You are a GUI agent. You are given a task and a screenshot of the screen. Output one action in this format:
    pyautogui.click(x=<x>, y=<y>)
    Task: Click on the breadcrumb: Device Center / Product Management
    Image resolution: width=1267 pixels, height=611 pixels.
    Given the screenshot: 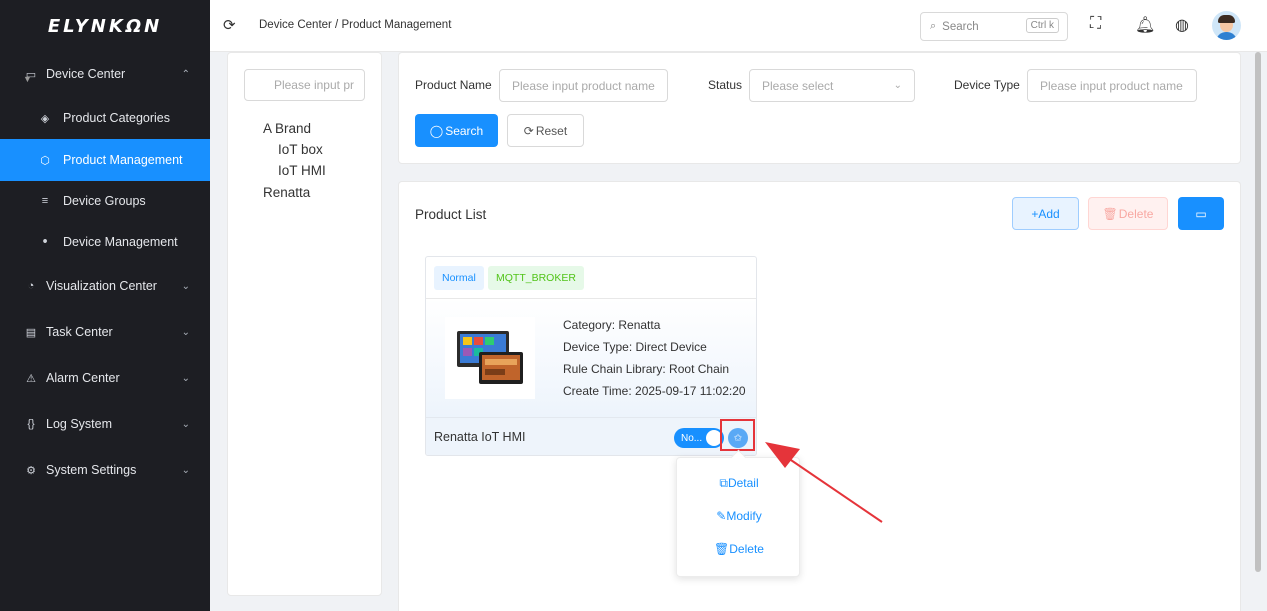 What is the action you would take?
    pyautogui.click(x=355, y=25)
    